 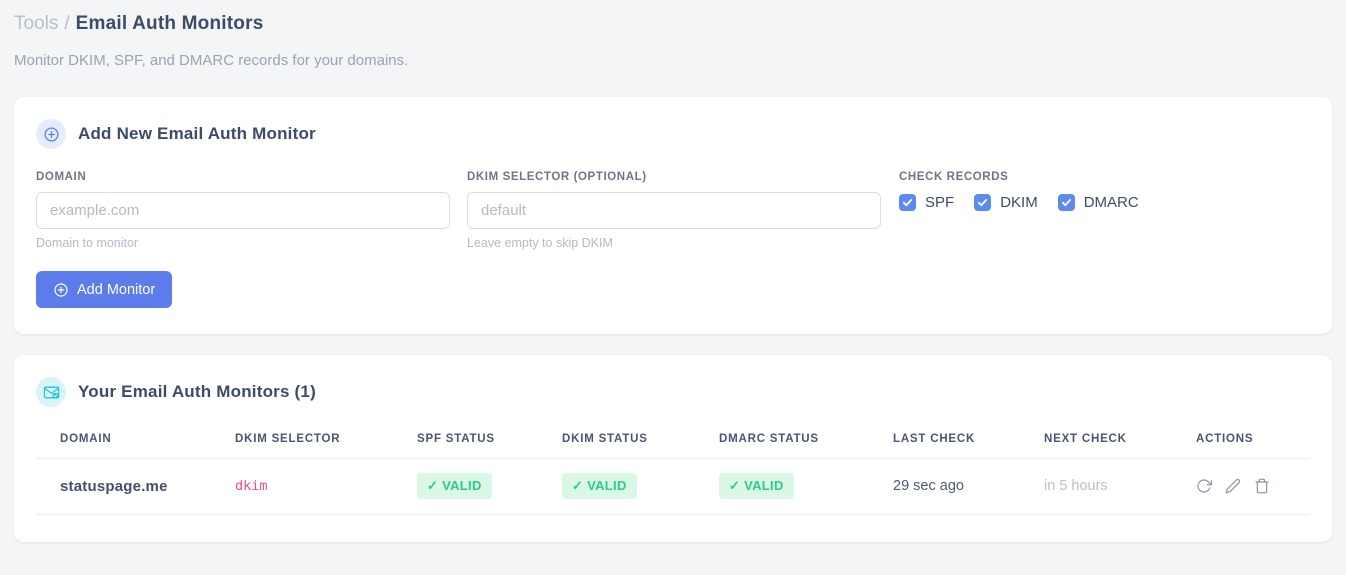 I want to click on add-monitor-button-label: Add Monitor, so click(x=116, y=289).